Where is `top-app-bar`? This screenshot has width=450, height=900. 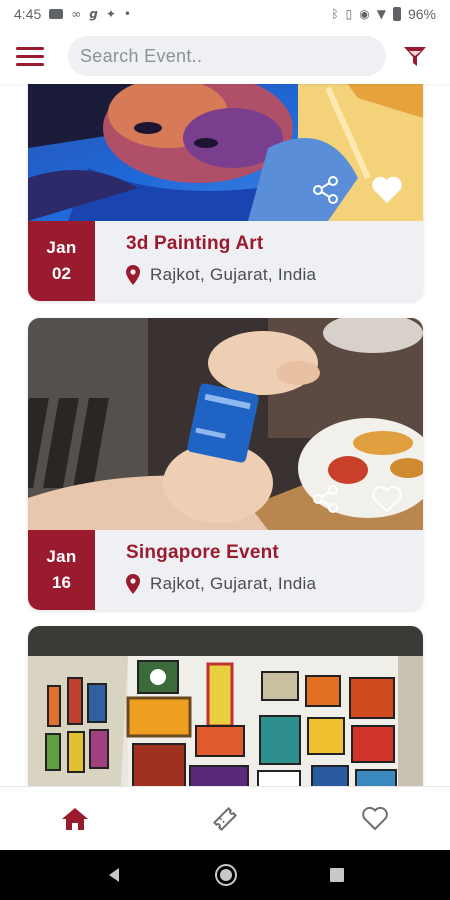
top-app-bar is located at coordinates (225, 56).